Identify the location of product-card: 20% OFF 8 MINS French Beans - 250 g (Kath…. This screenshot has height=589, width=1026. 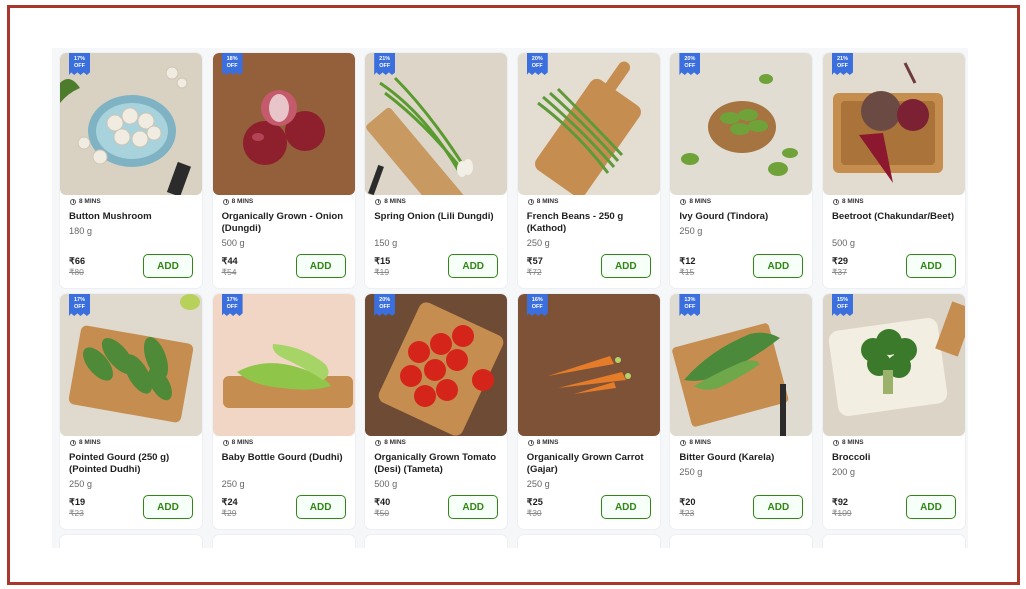
(588, 170).